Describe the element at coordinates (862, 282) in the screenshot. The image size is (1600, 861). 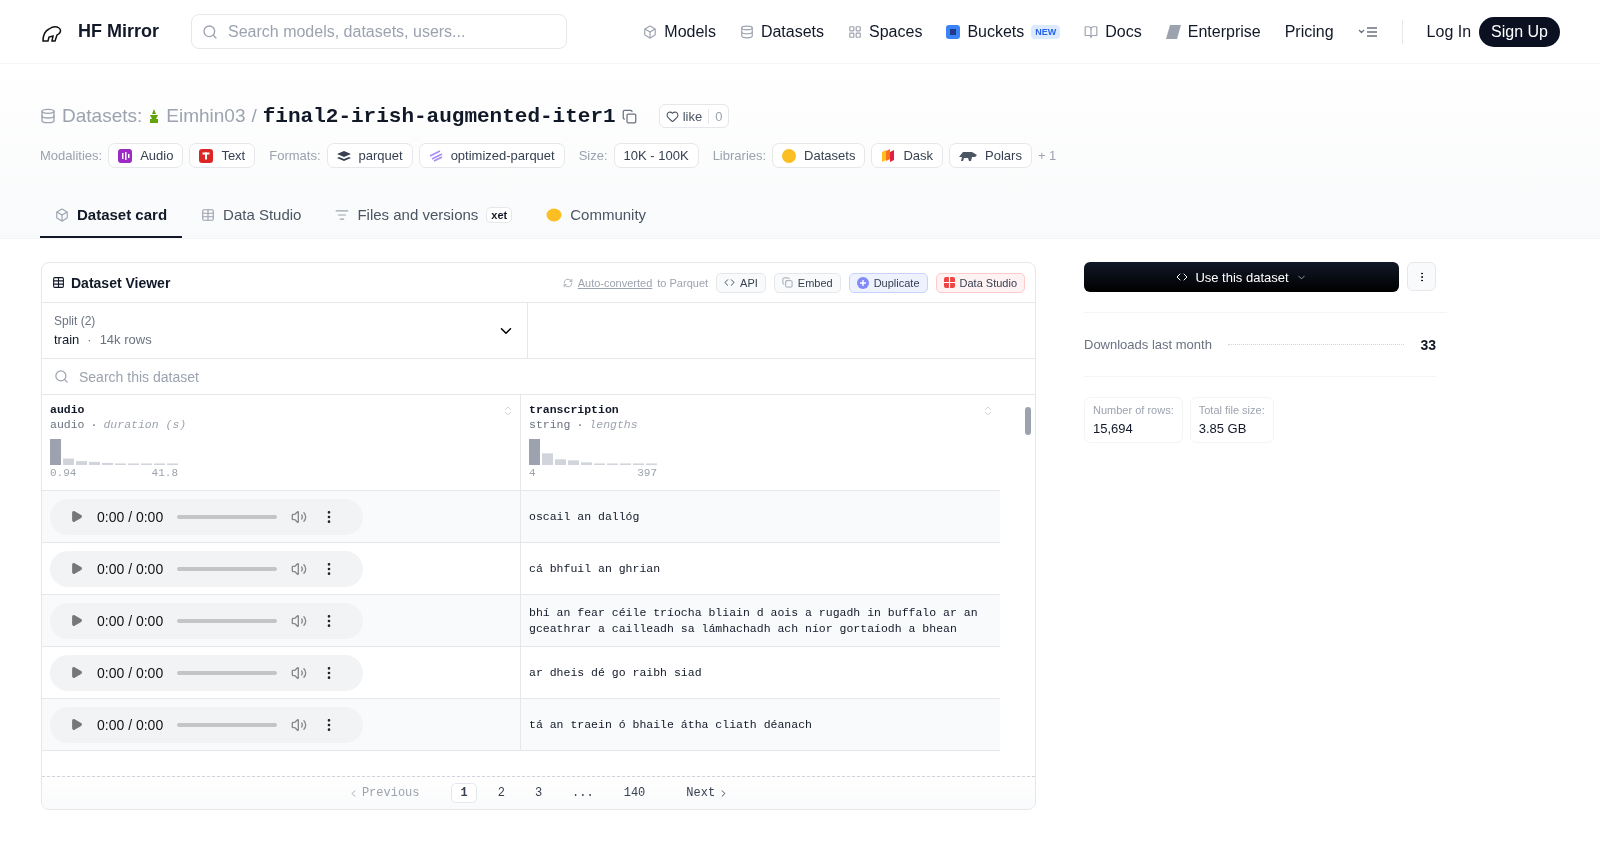
I see `plus-circle-icon` at that location.